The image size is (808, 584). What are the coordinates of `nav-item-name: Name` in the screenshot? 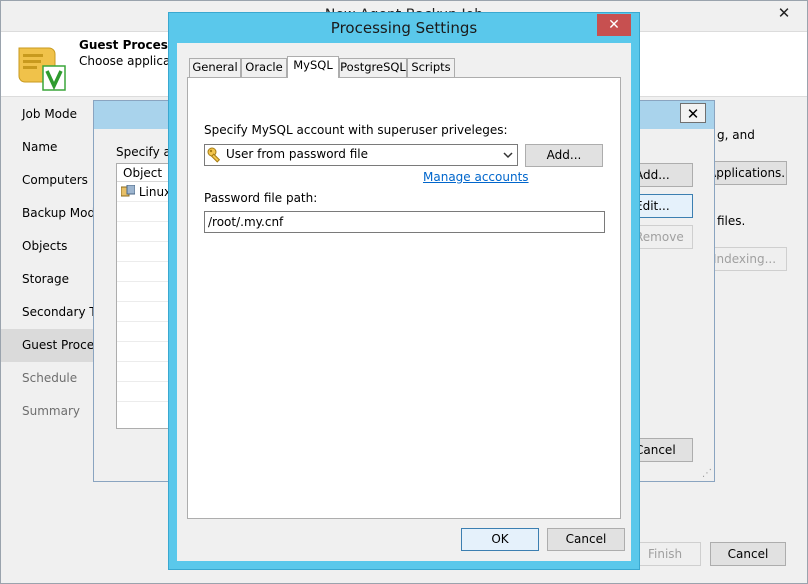 It's located at (51, 147).